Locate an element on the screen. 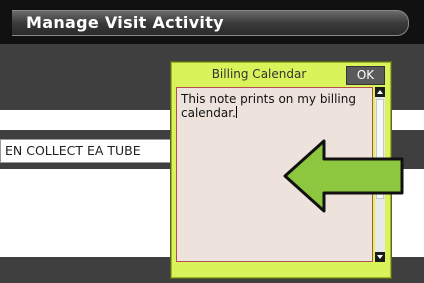  arrow-shape is located at coordinates (343, 176).